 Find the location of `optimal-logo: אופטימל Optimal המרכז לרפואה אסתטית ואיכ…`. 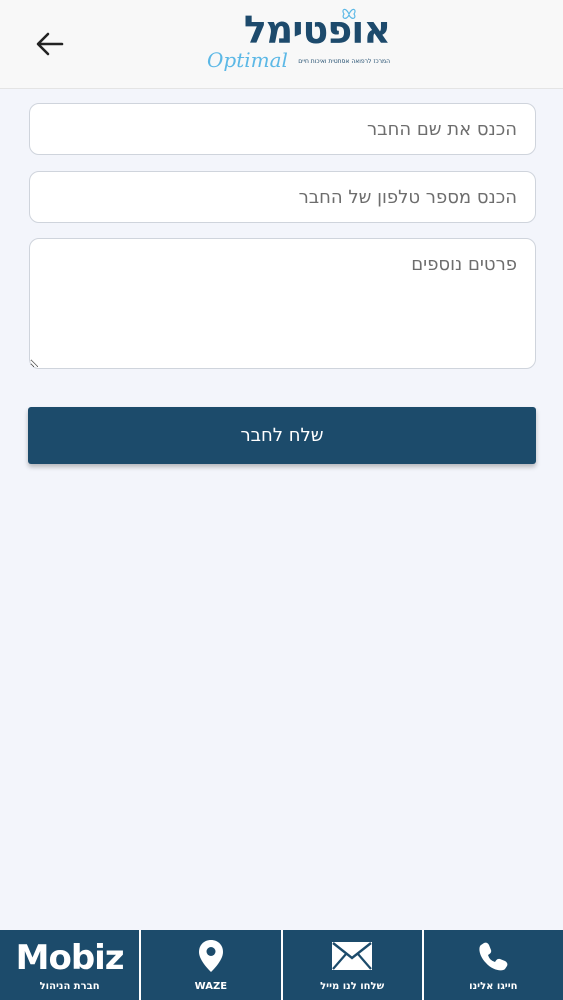

optimal-logo: אופטימל Optimal המרכז לרפואה אסתטית ואיכ… is located at coordinates (298, 42).